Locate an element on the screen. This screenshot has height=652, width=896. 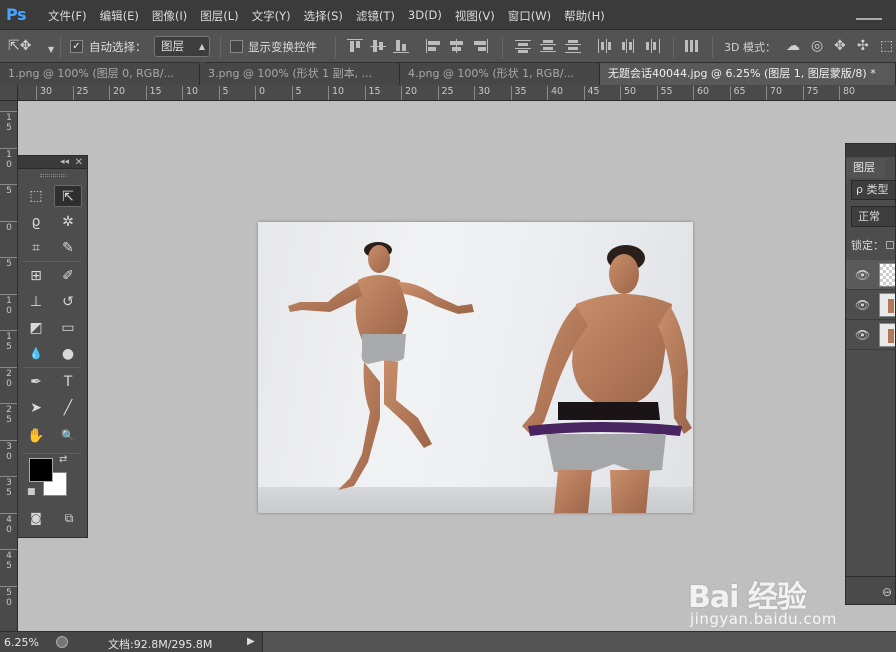
minimize-button is located at coordinates (869, 14).